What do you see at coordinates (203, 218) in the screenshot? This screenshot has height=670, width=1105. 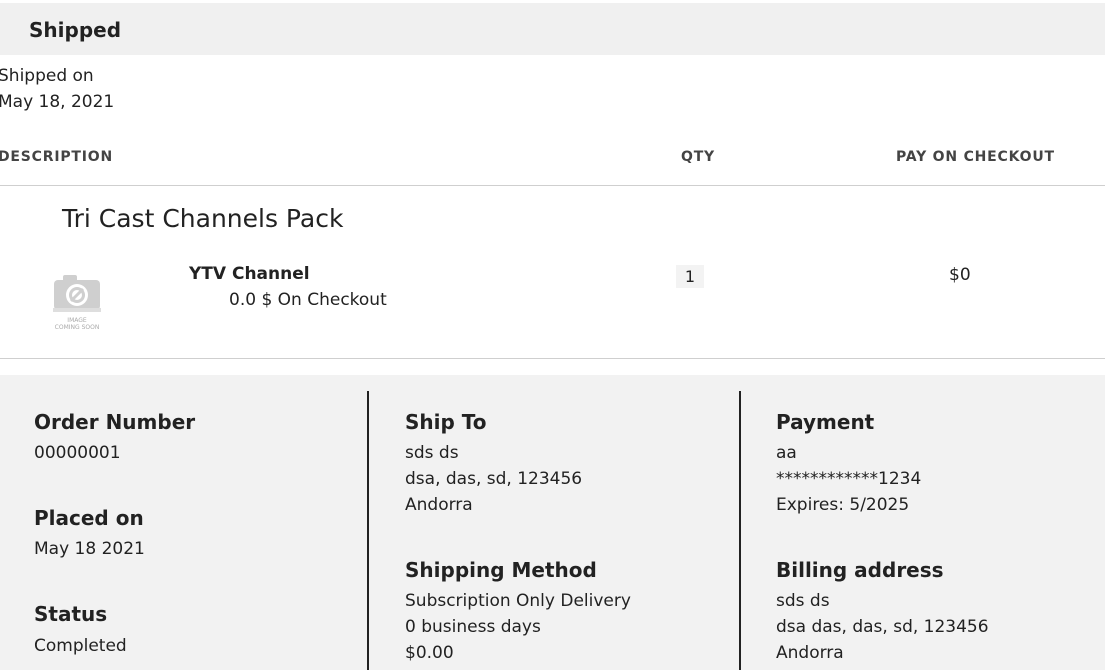 I see `pack-title: Tri Cast Channels Pack` at bounding box center [203, 218].